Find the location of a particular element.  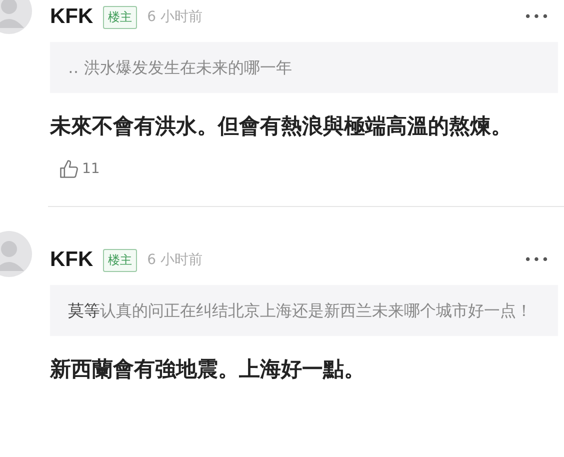

quoted-reply: 莫等认真的问正在纠结北京上海还是新西兰未来哪个城市好一点！ is located at coordinates (304, 310).